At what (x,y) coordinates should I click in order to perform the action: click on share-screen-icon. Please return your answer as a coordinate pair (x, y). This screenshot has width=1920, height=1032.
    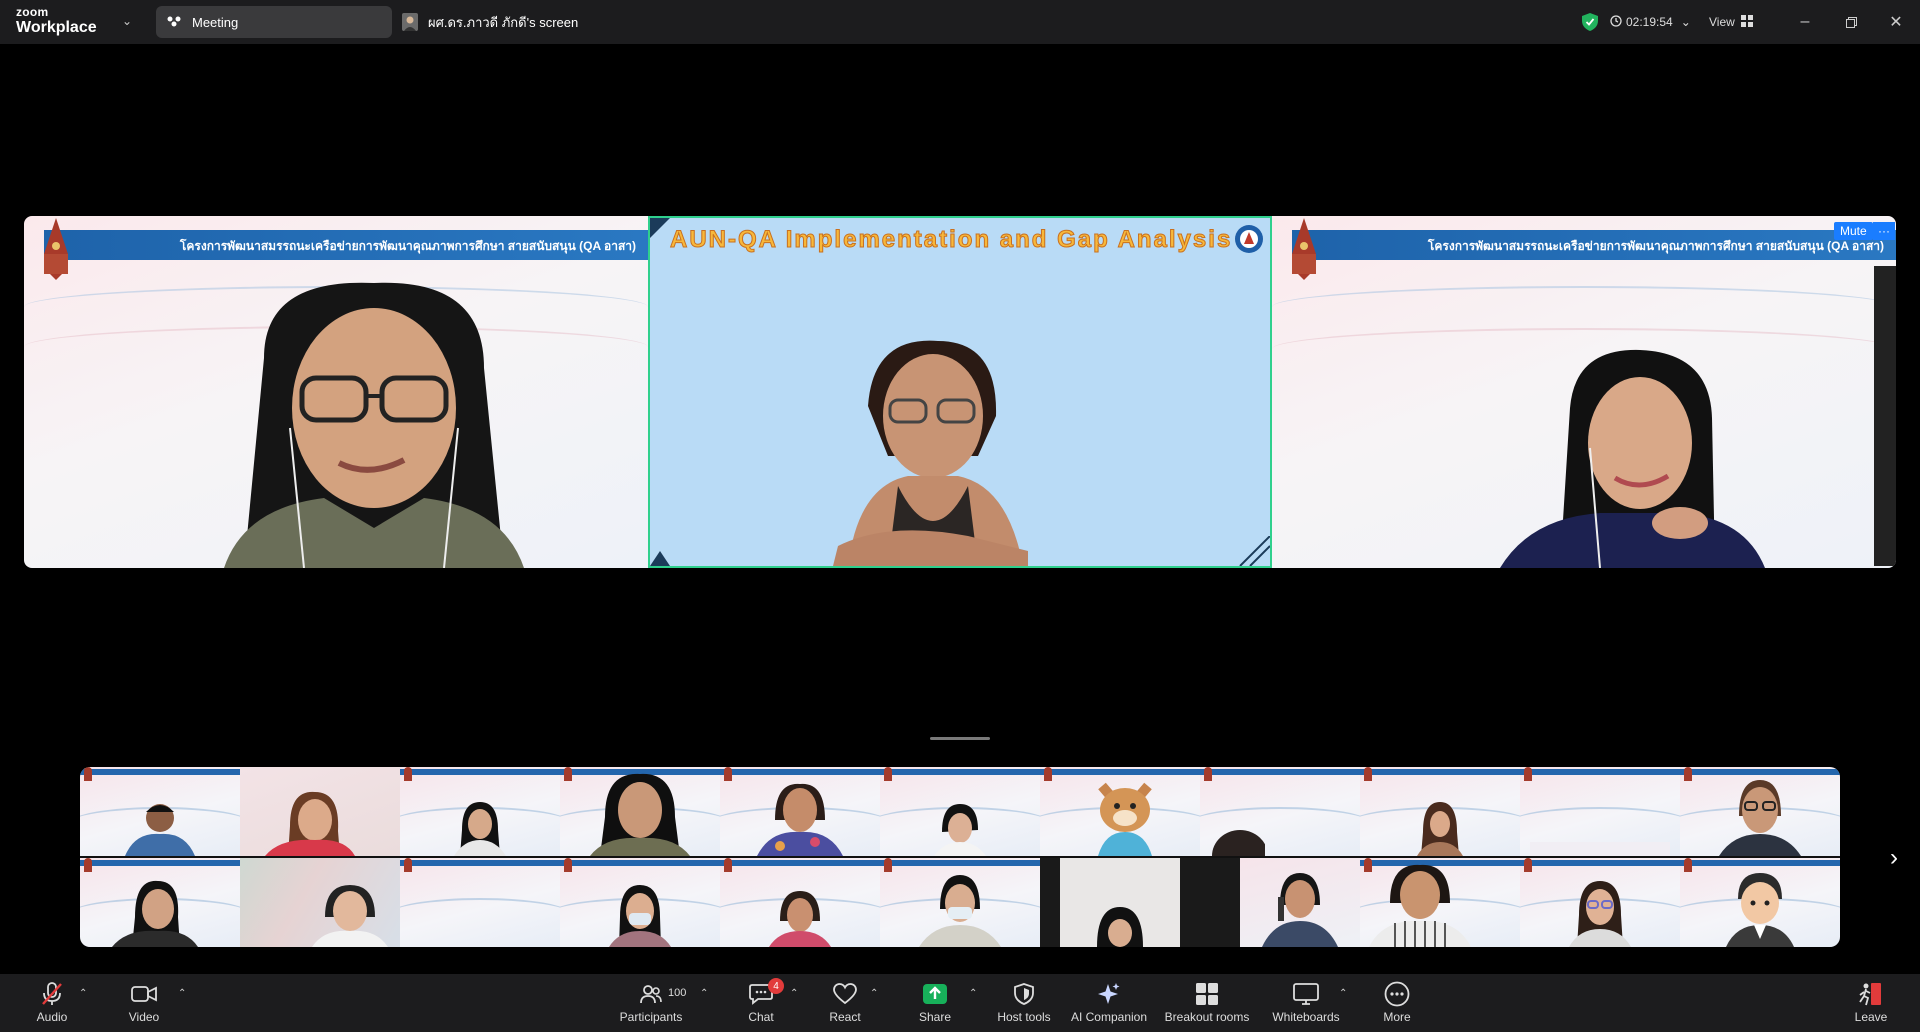
    Looking at the image, I should click on (935, 994).